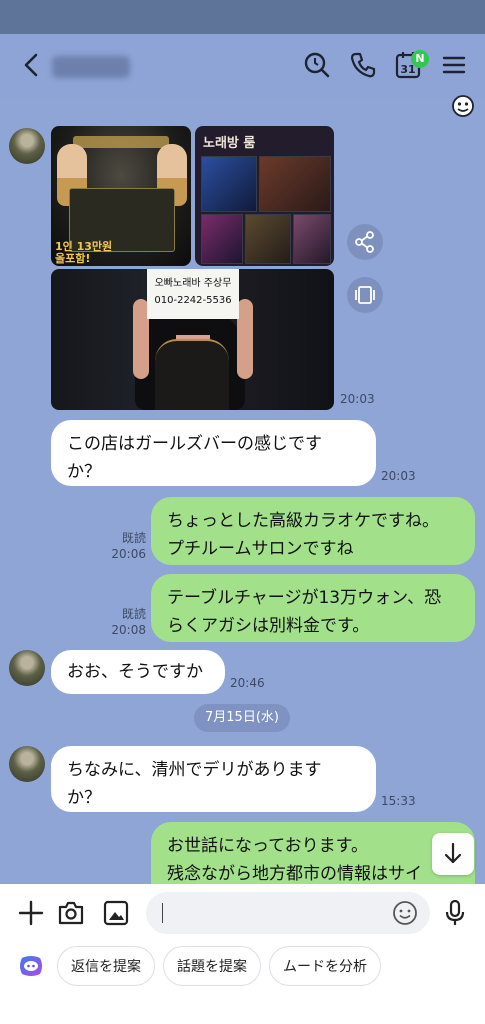 The width and height of the screenshot is (485, 1024). Describe the element at coordinates (31, 966) in the screenshot. I see `ai-assistant-icon` at that location.